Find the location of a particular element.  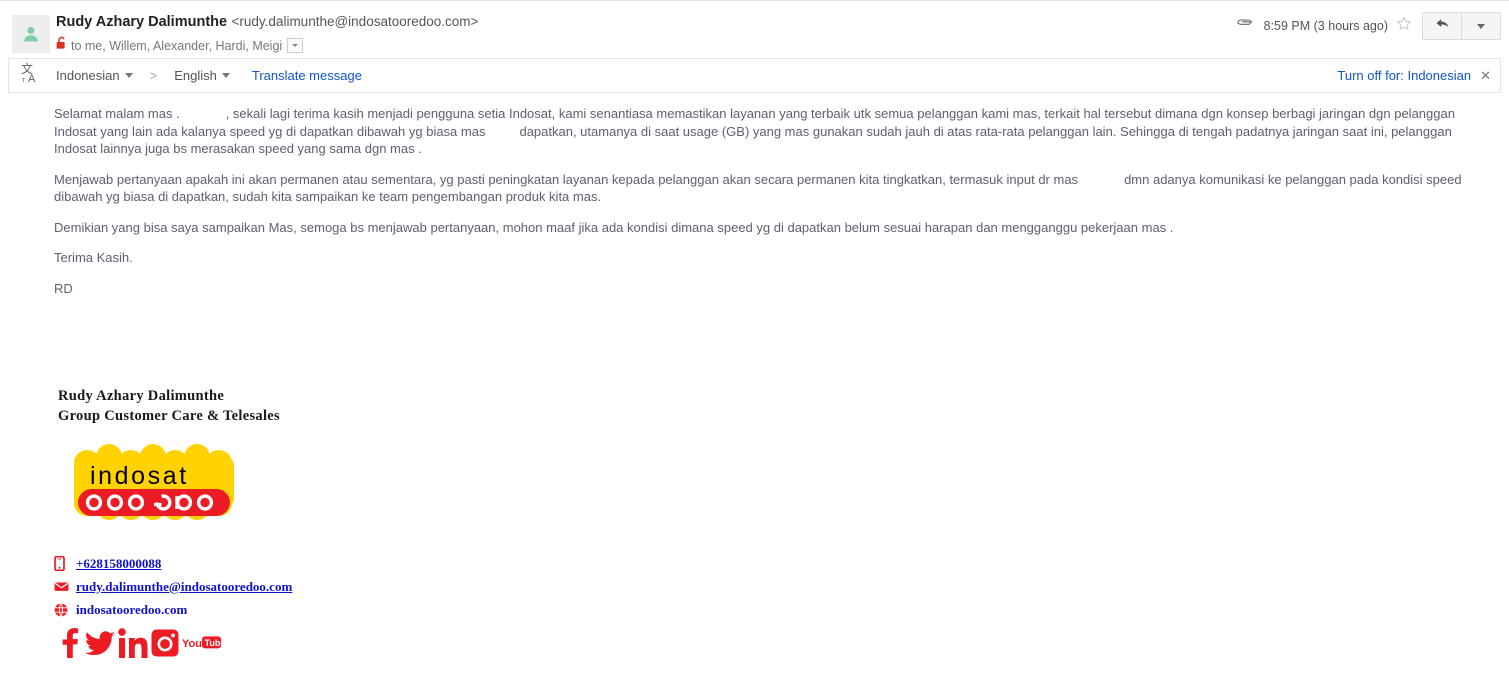

linkedin-icon is located at coordinates (133, 645).